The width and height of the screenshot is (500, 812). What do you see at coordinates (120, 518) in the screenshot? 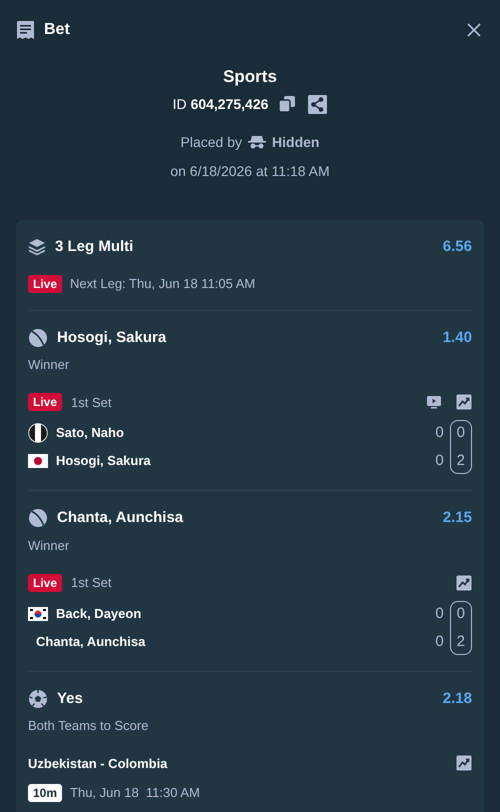
I see `selection-name: Chanta, Aunchisa` at bounding box center [120, 518].